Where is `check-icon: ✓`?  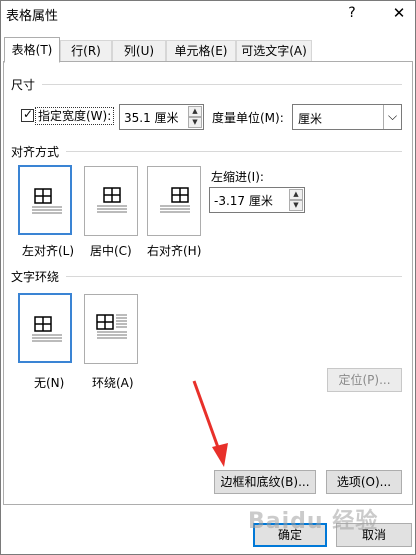 check-icon: ✓ is located at coordinates (28, 114).